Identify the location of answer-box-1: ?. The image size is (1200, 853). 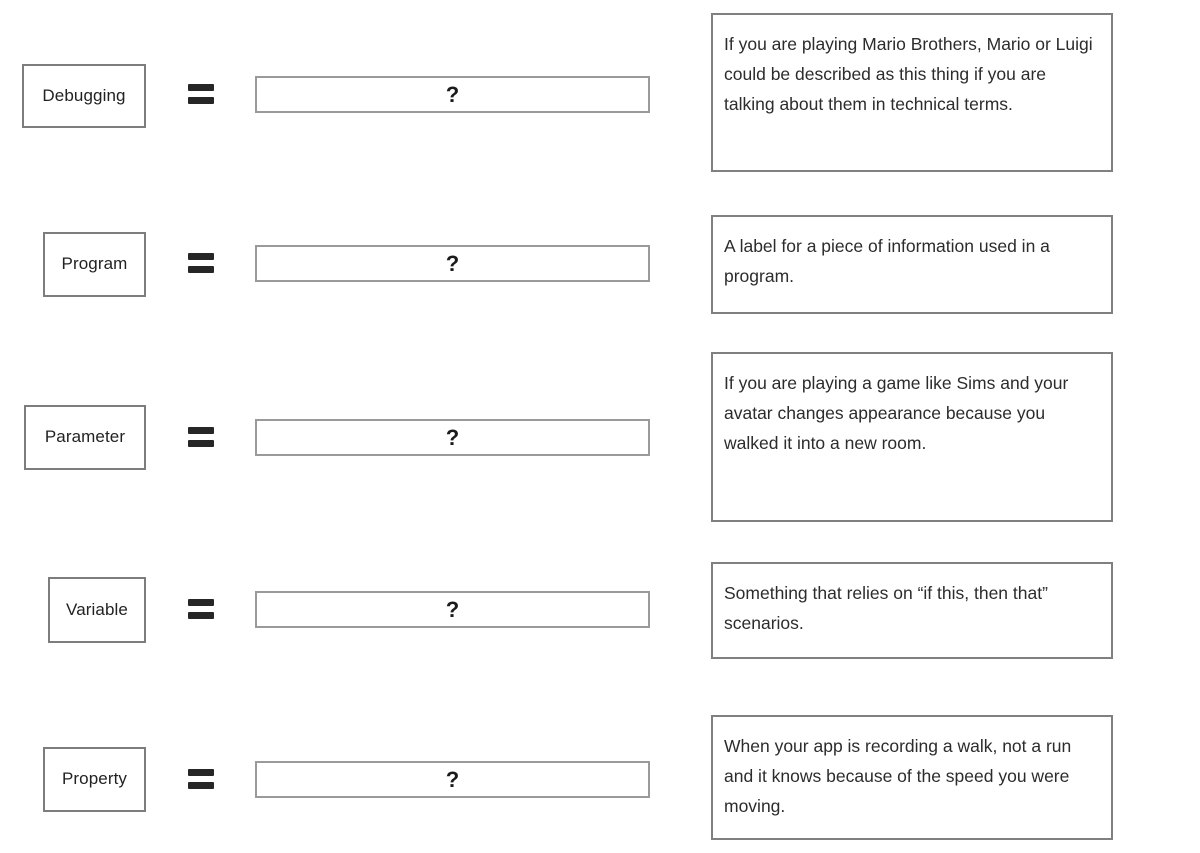
(452, 94).